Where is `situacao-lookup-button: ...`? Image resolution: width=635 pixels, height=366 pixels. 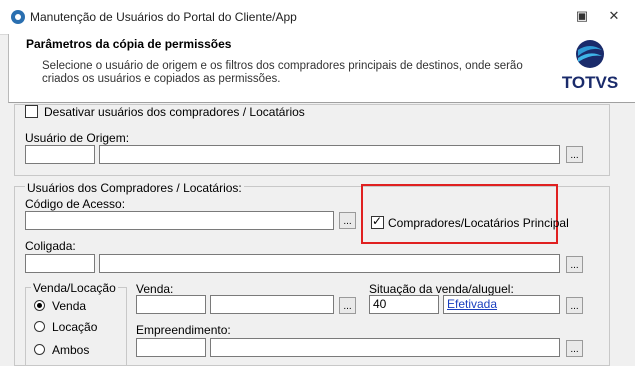
situacao-lookup-button: ... is located at coordinates (574, 305).